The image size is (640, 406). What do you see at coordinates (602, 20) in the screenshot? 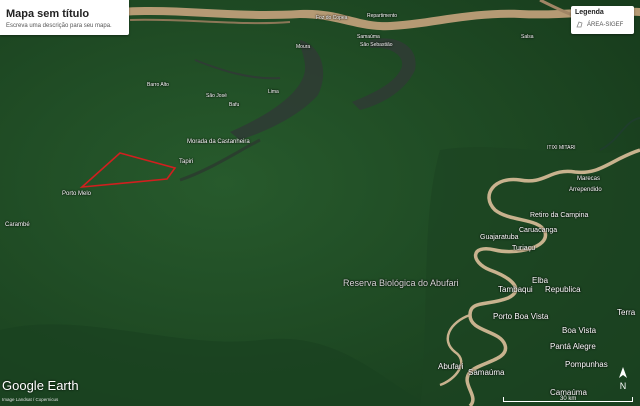
I see `legend-panel: Legenda ÁREA-SIGEF` at bounding box center [602, 20].